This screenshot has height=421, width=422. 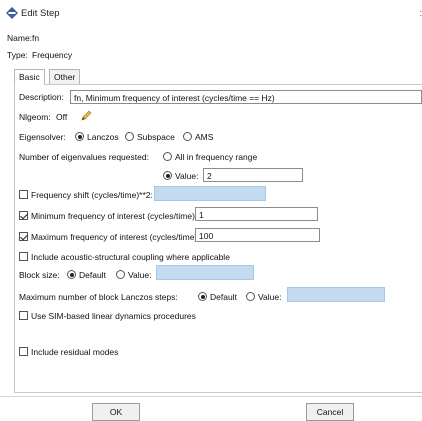 What do you see at coordinates (211, 13) in the screenshot?
I see `title-bar: Edit Step :` at bounding box center [211, 13].